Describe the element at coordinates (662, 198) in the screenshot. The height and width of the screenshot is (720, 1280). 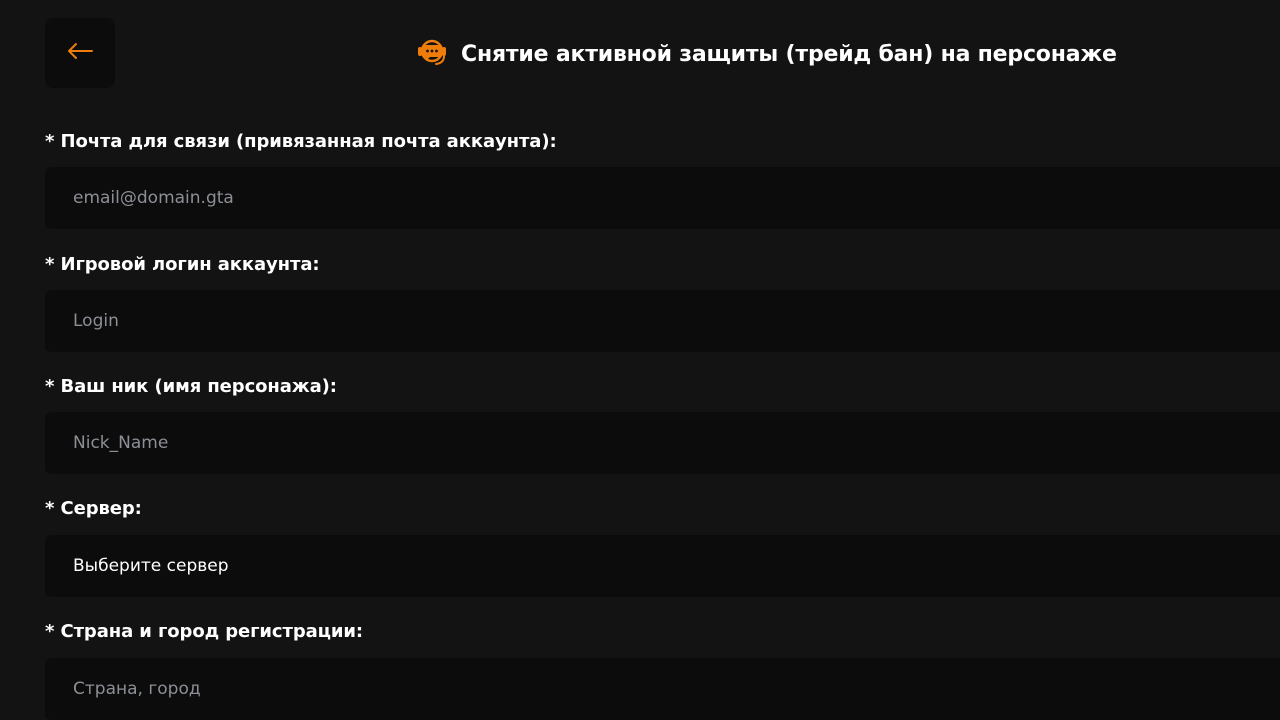
I see `email-field` at that location.